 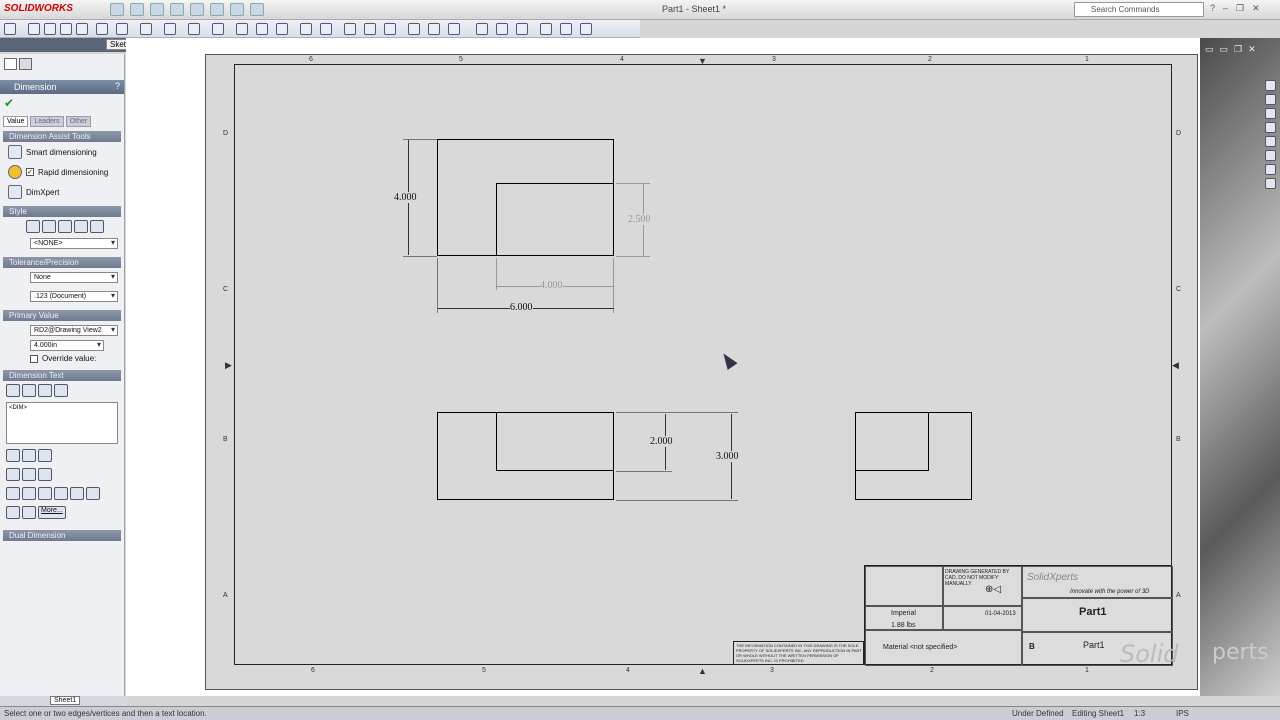 I want to click on minimize-icon: –, so click(x=1225, y=8).